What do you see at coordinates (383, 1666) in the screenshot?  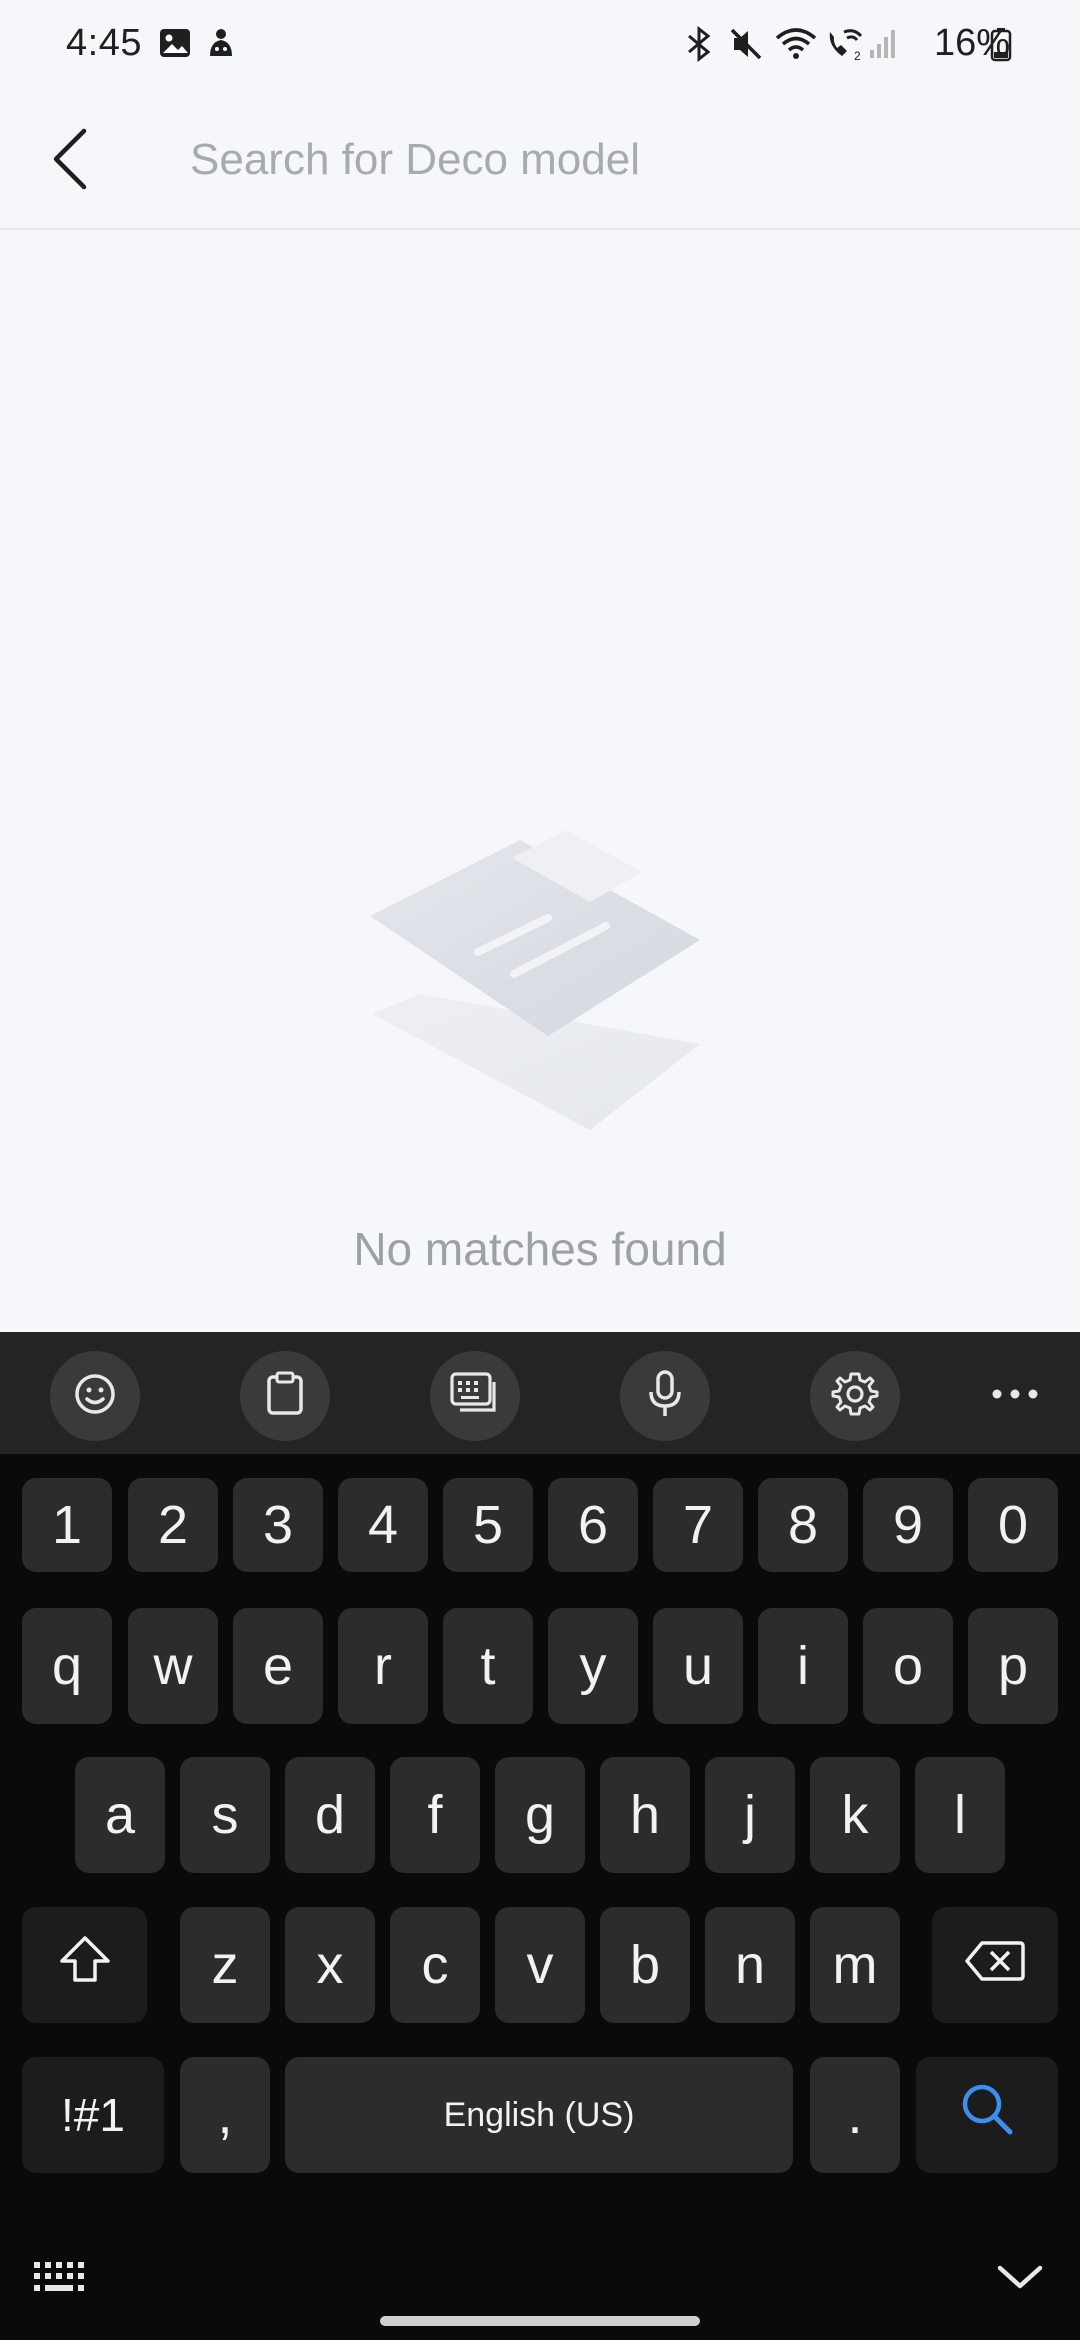 I see `key-r: r` at bounding box center [383, 1666].